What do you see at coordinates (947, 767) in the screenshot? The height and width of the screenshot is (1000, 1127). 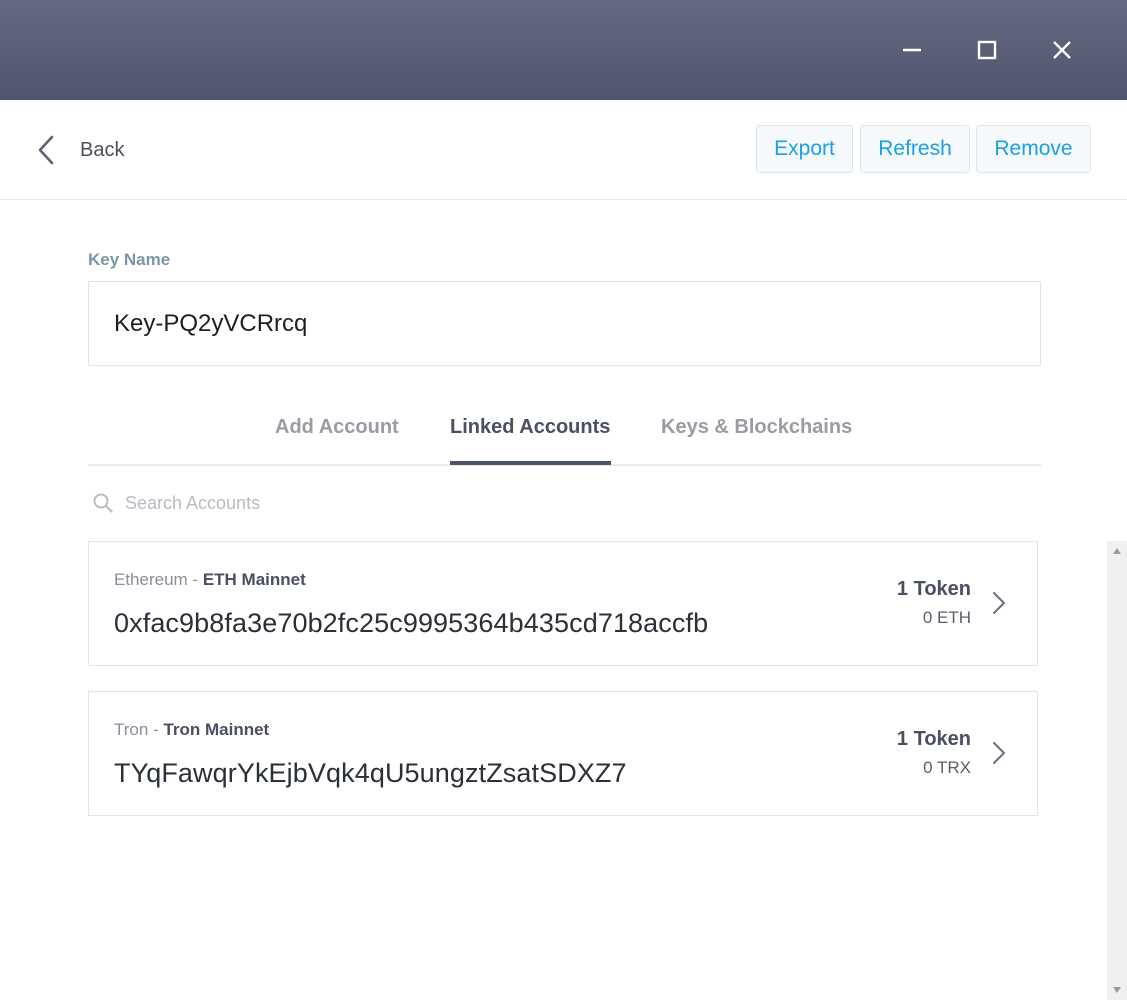 I see `account-balance: 0 TRX` at bounding box center [947, 767].